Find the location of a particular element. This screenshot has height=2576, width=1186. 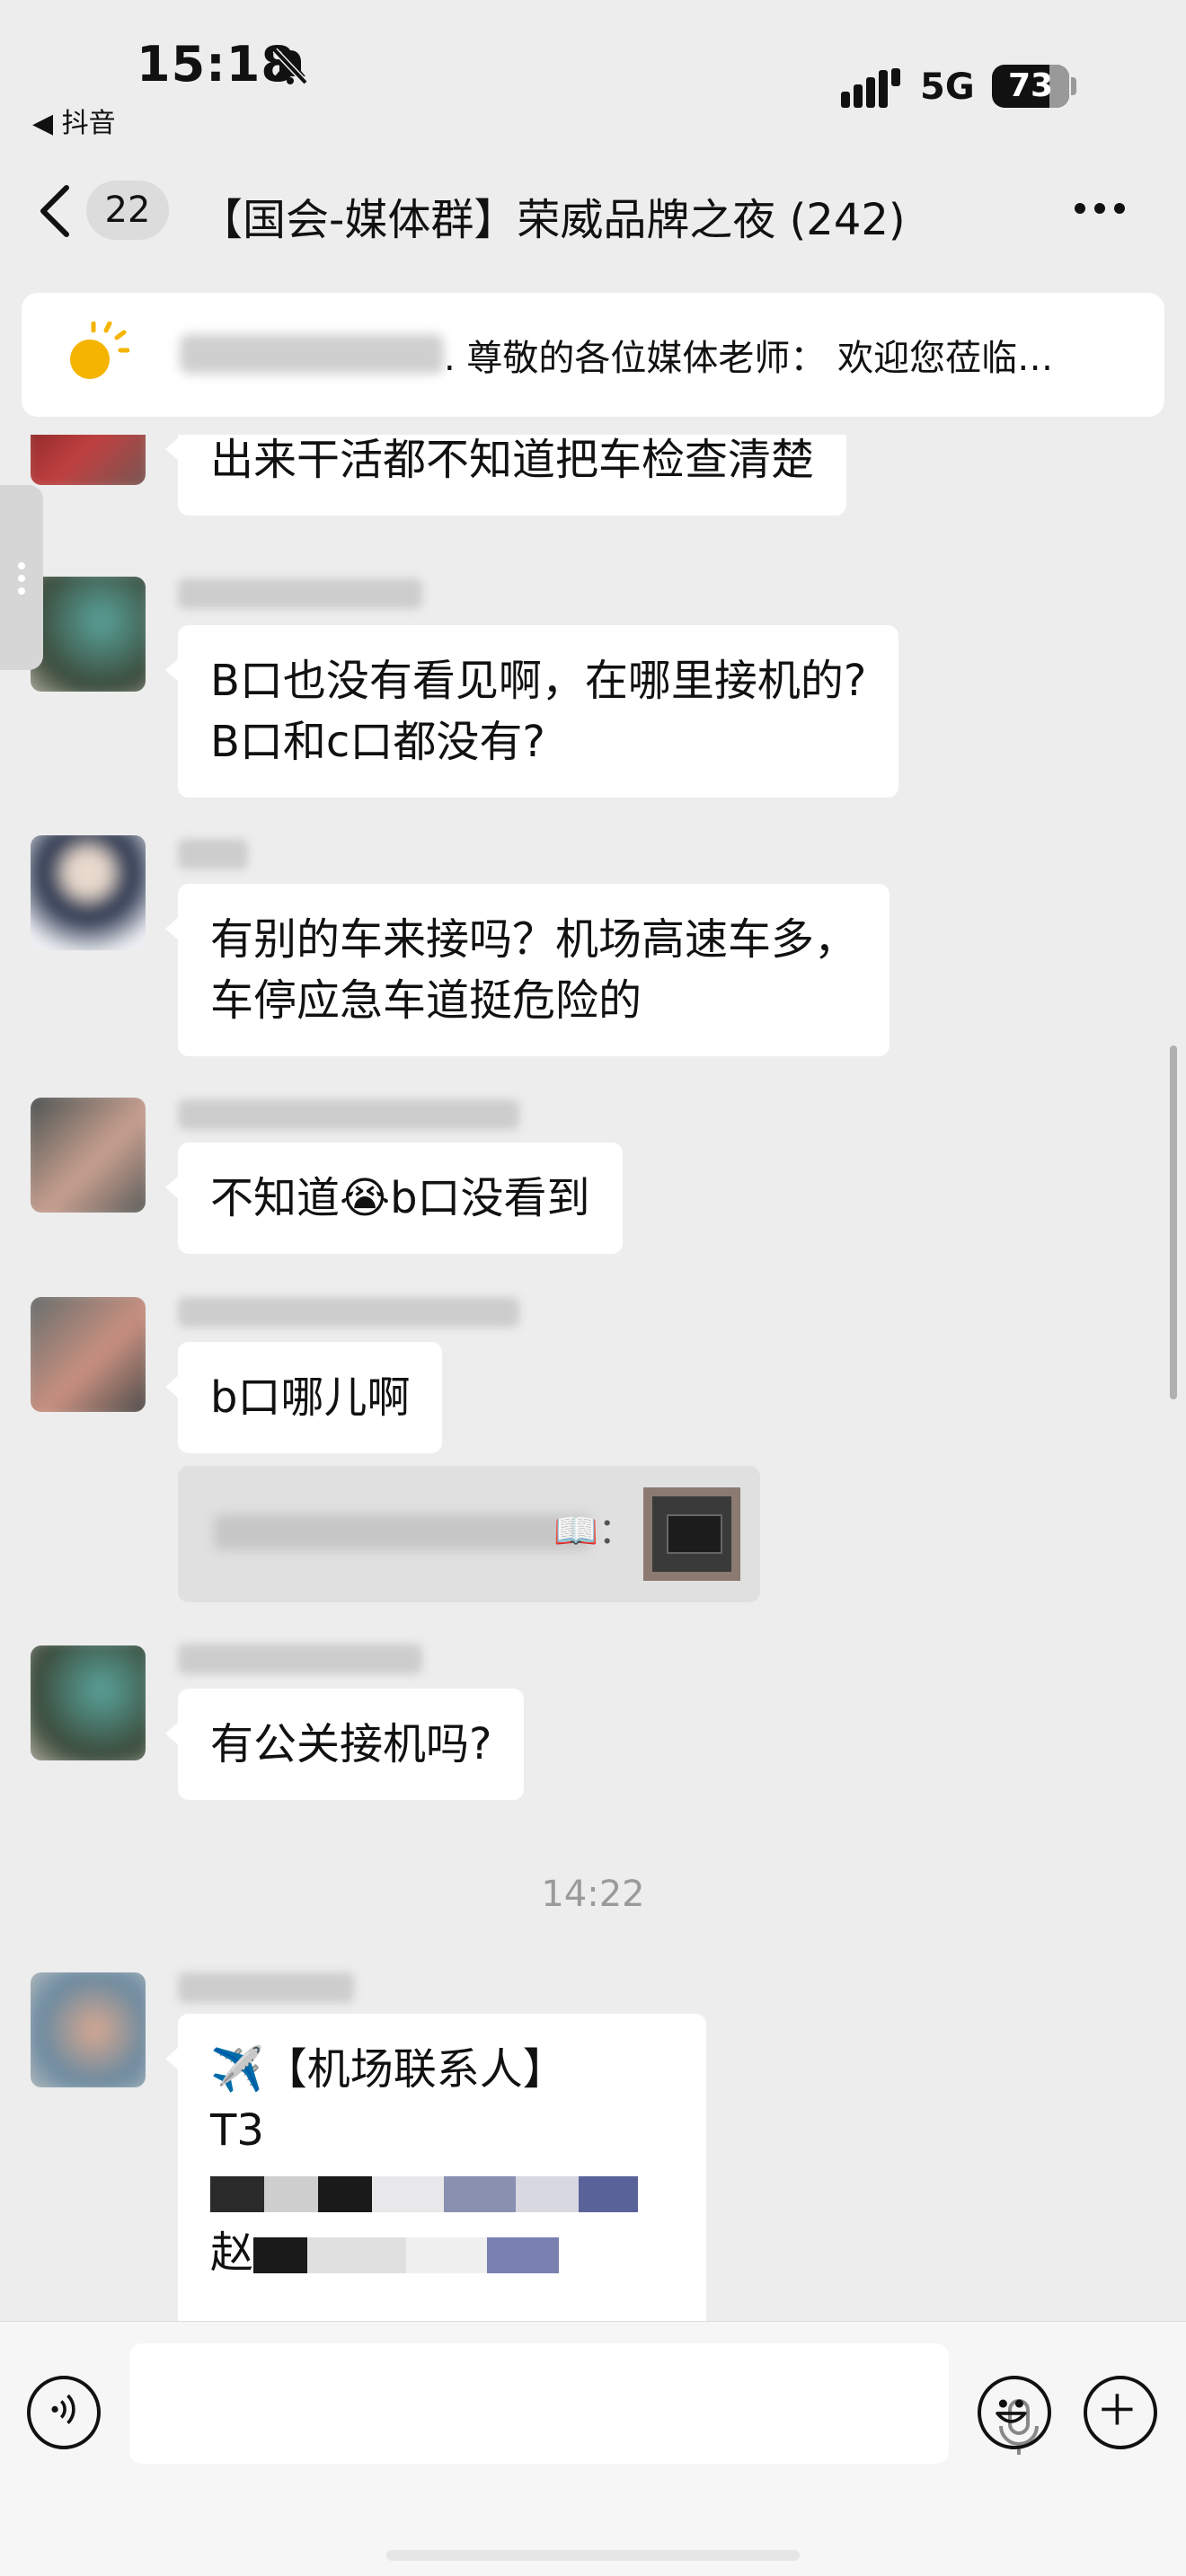

network-type: 5G is located at coordinates (947, 87).